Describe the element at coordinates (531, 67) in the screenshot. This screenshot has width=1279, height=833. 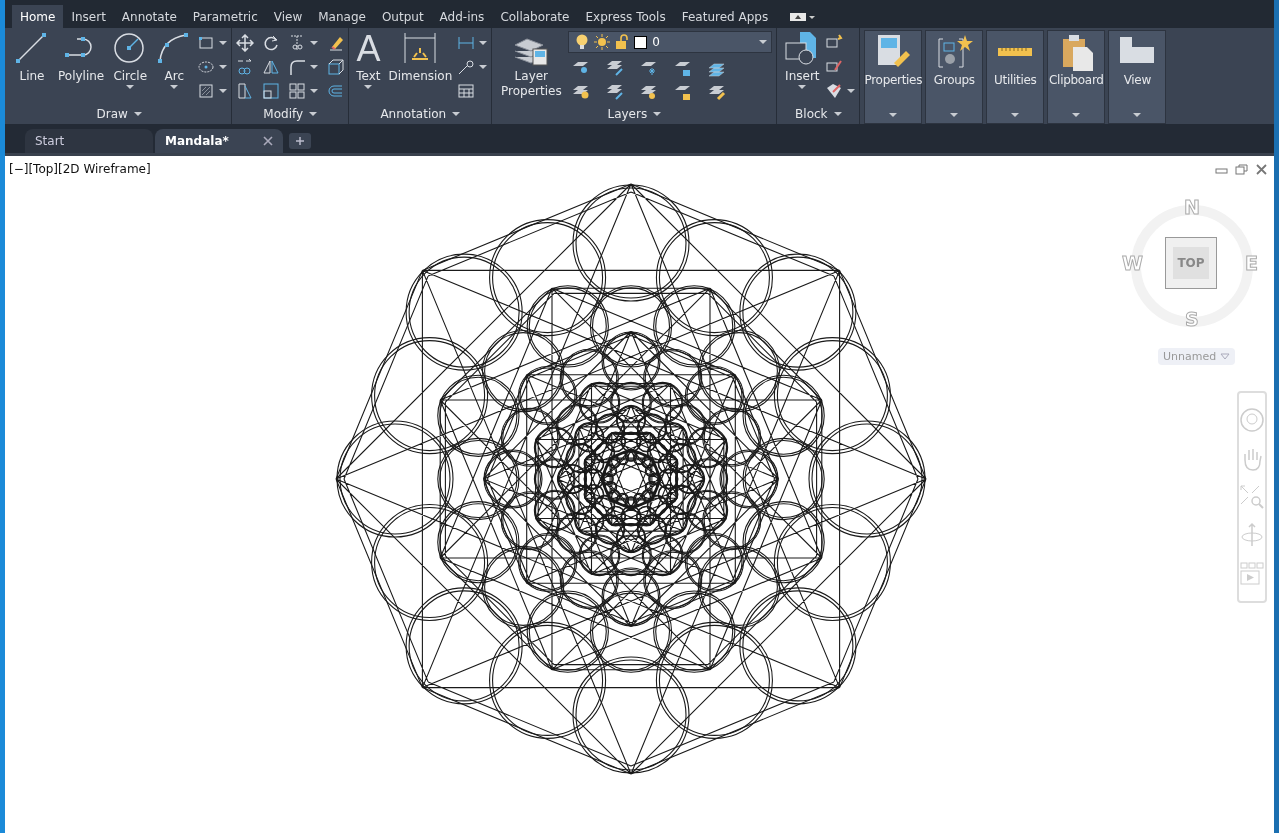
I see `ribbon-tool-button: Layer Properties` at that location.